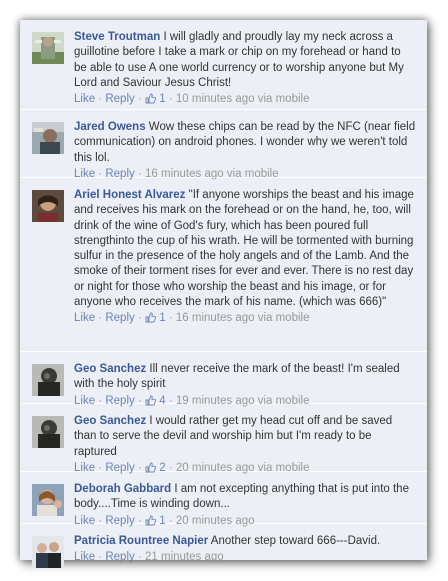 The height and width of the screenshot is (581, 448). Describe the element at coordinates (141, 541) in the screenshot. I see `comment-author: Patricia Rountree Napier` at that location.